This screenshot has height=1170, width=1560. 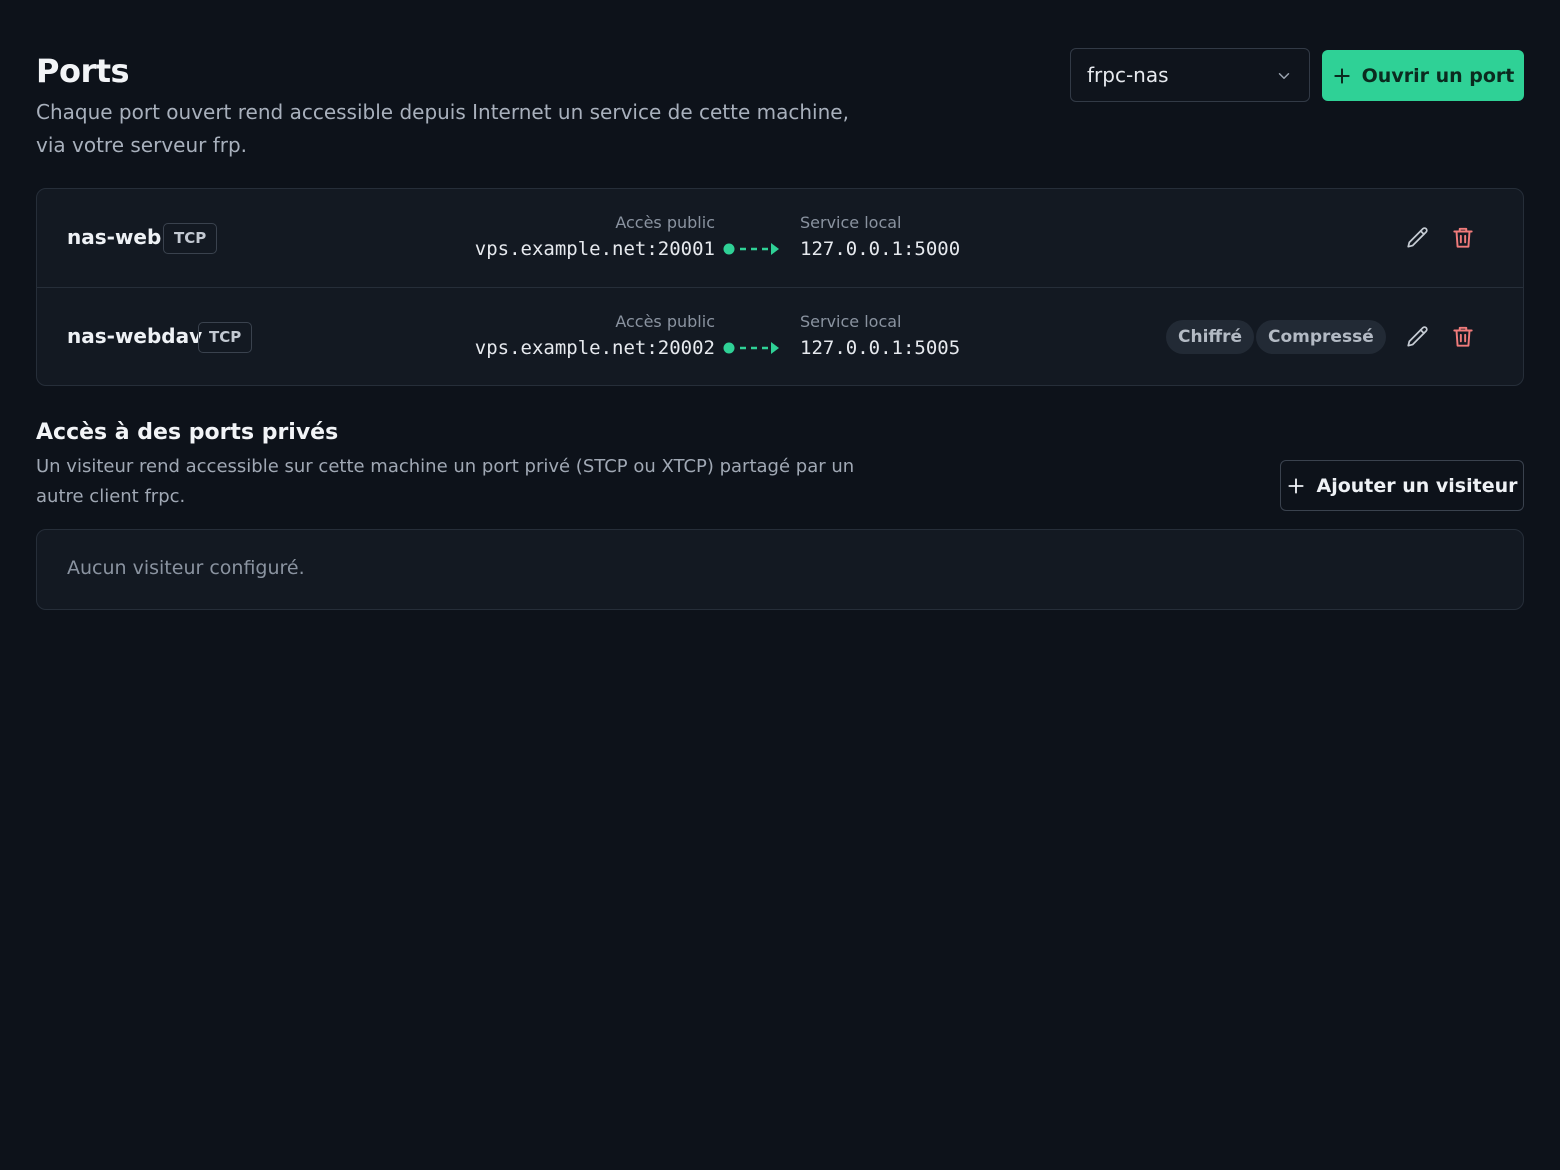 What do you see at coordinates (187, 432) in the screenshot?
I see `visitors-section-title: Accès à des ports privés` at bounding box center [187, 432].